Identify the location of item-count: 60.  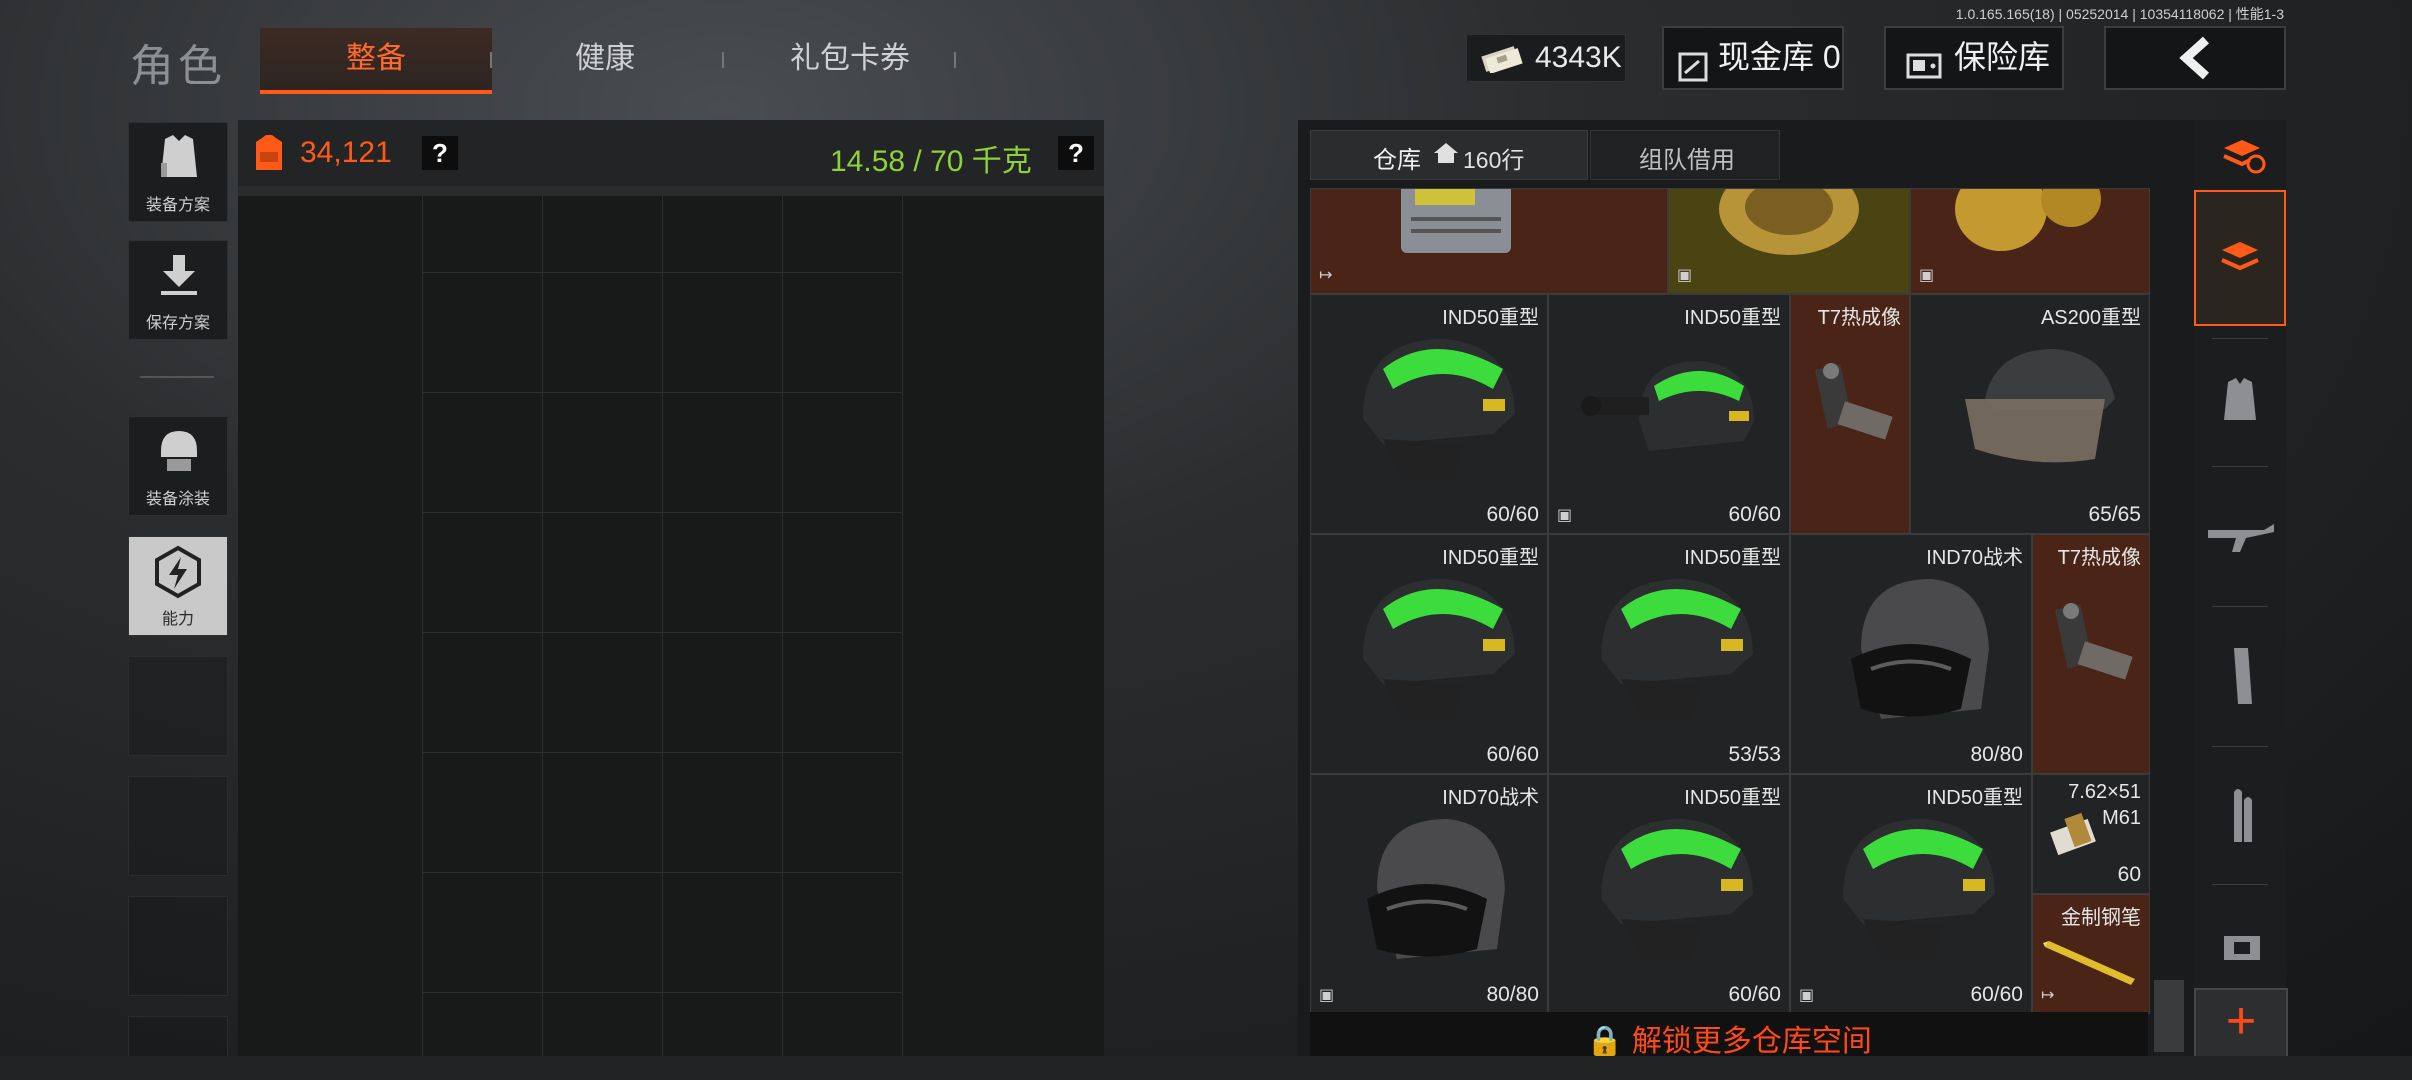
(2129, 874).